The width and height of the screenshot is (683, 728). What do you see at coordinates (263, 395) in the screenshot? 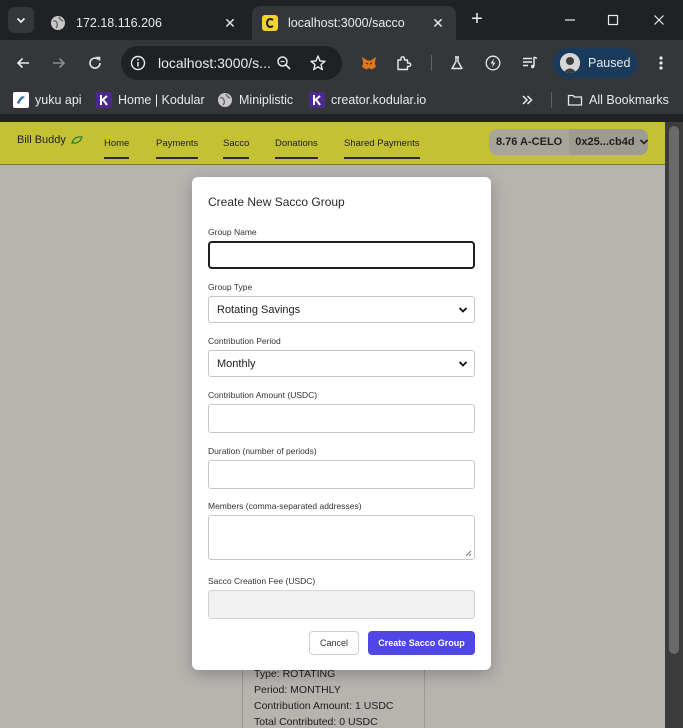
I see `contribution-amount-label: Contribution Amount (USDC)` at bounding box center [263, 395].